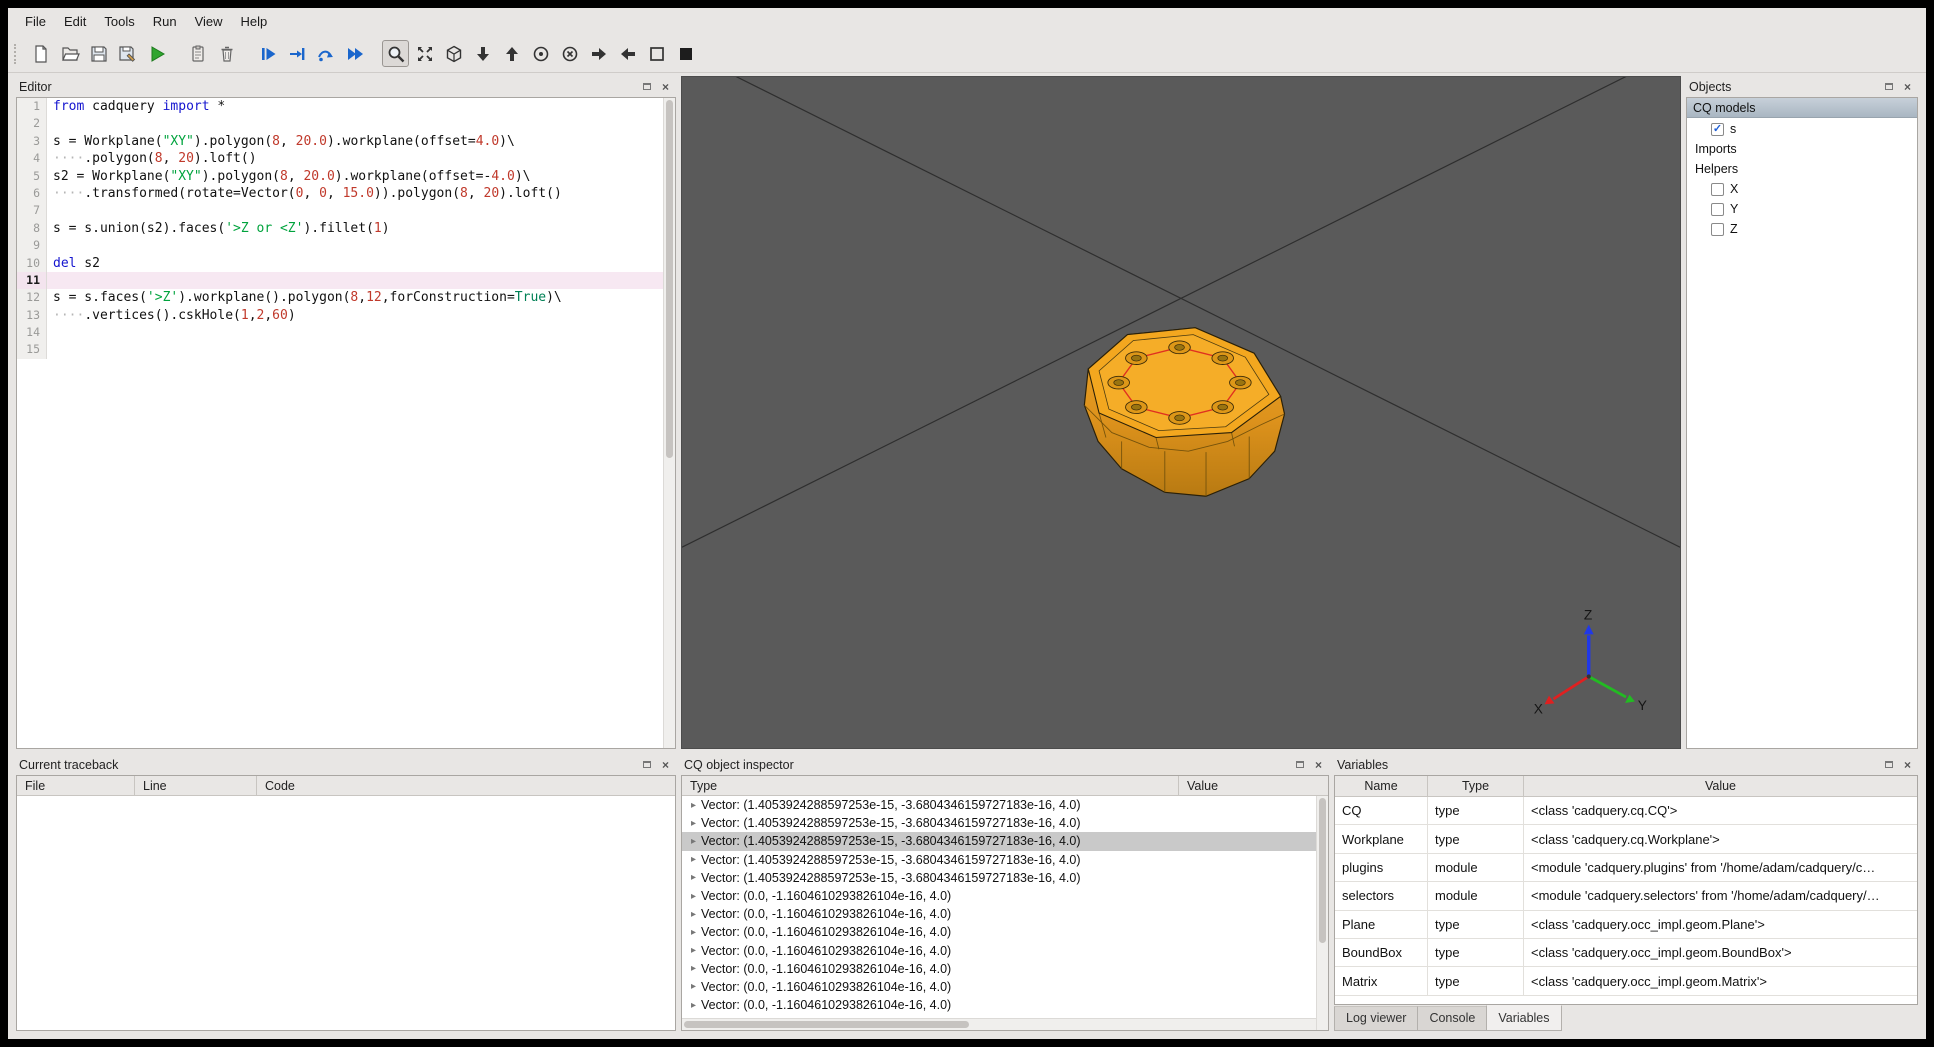  What do you see at coordinates (296, 53) in the screenshot?
I see `debug-step-into-icon` at bounding box center [296, 53].